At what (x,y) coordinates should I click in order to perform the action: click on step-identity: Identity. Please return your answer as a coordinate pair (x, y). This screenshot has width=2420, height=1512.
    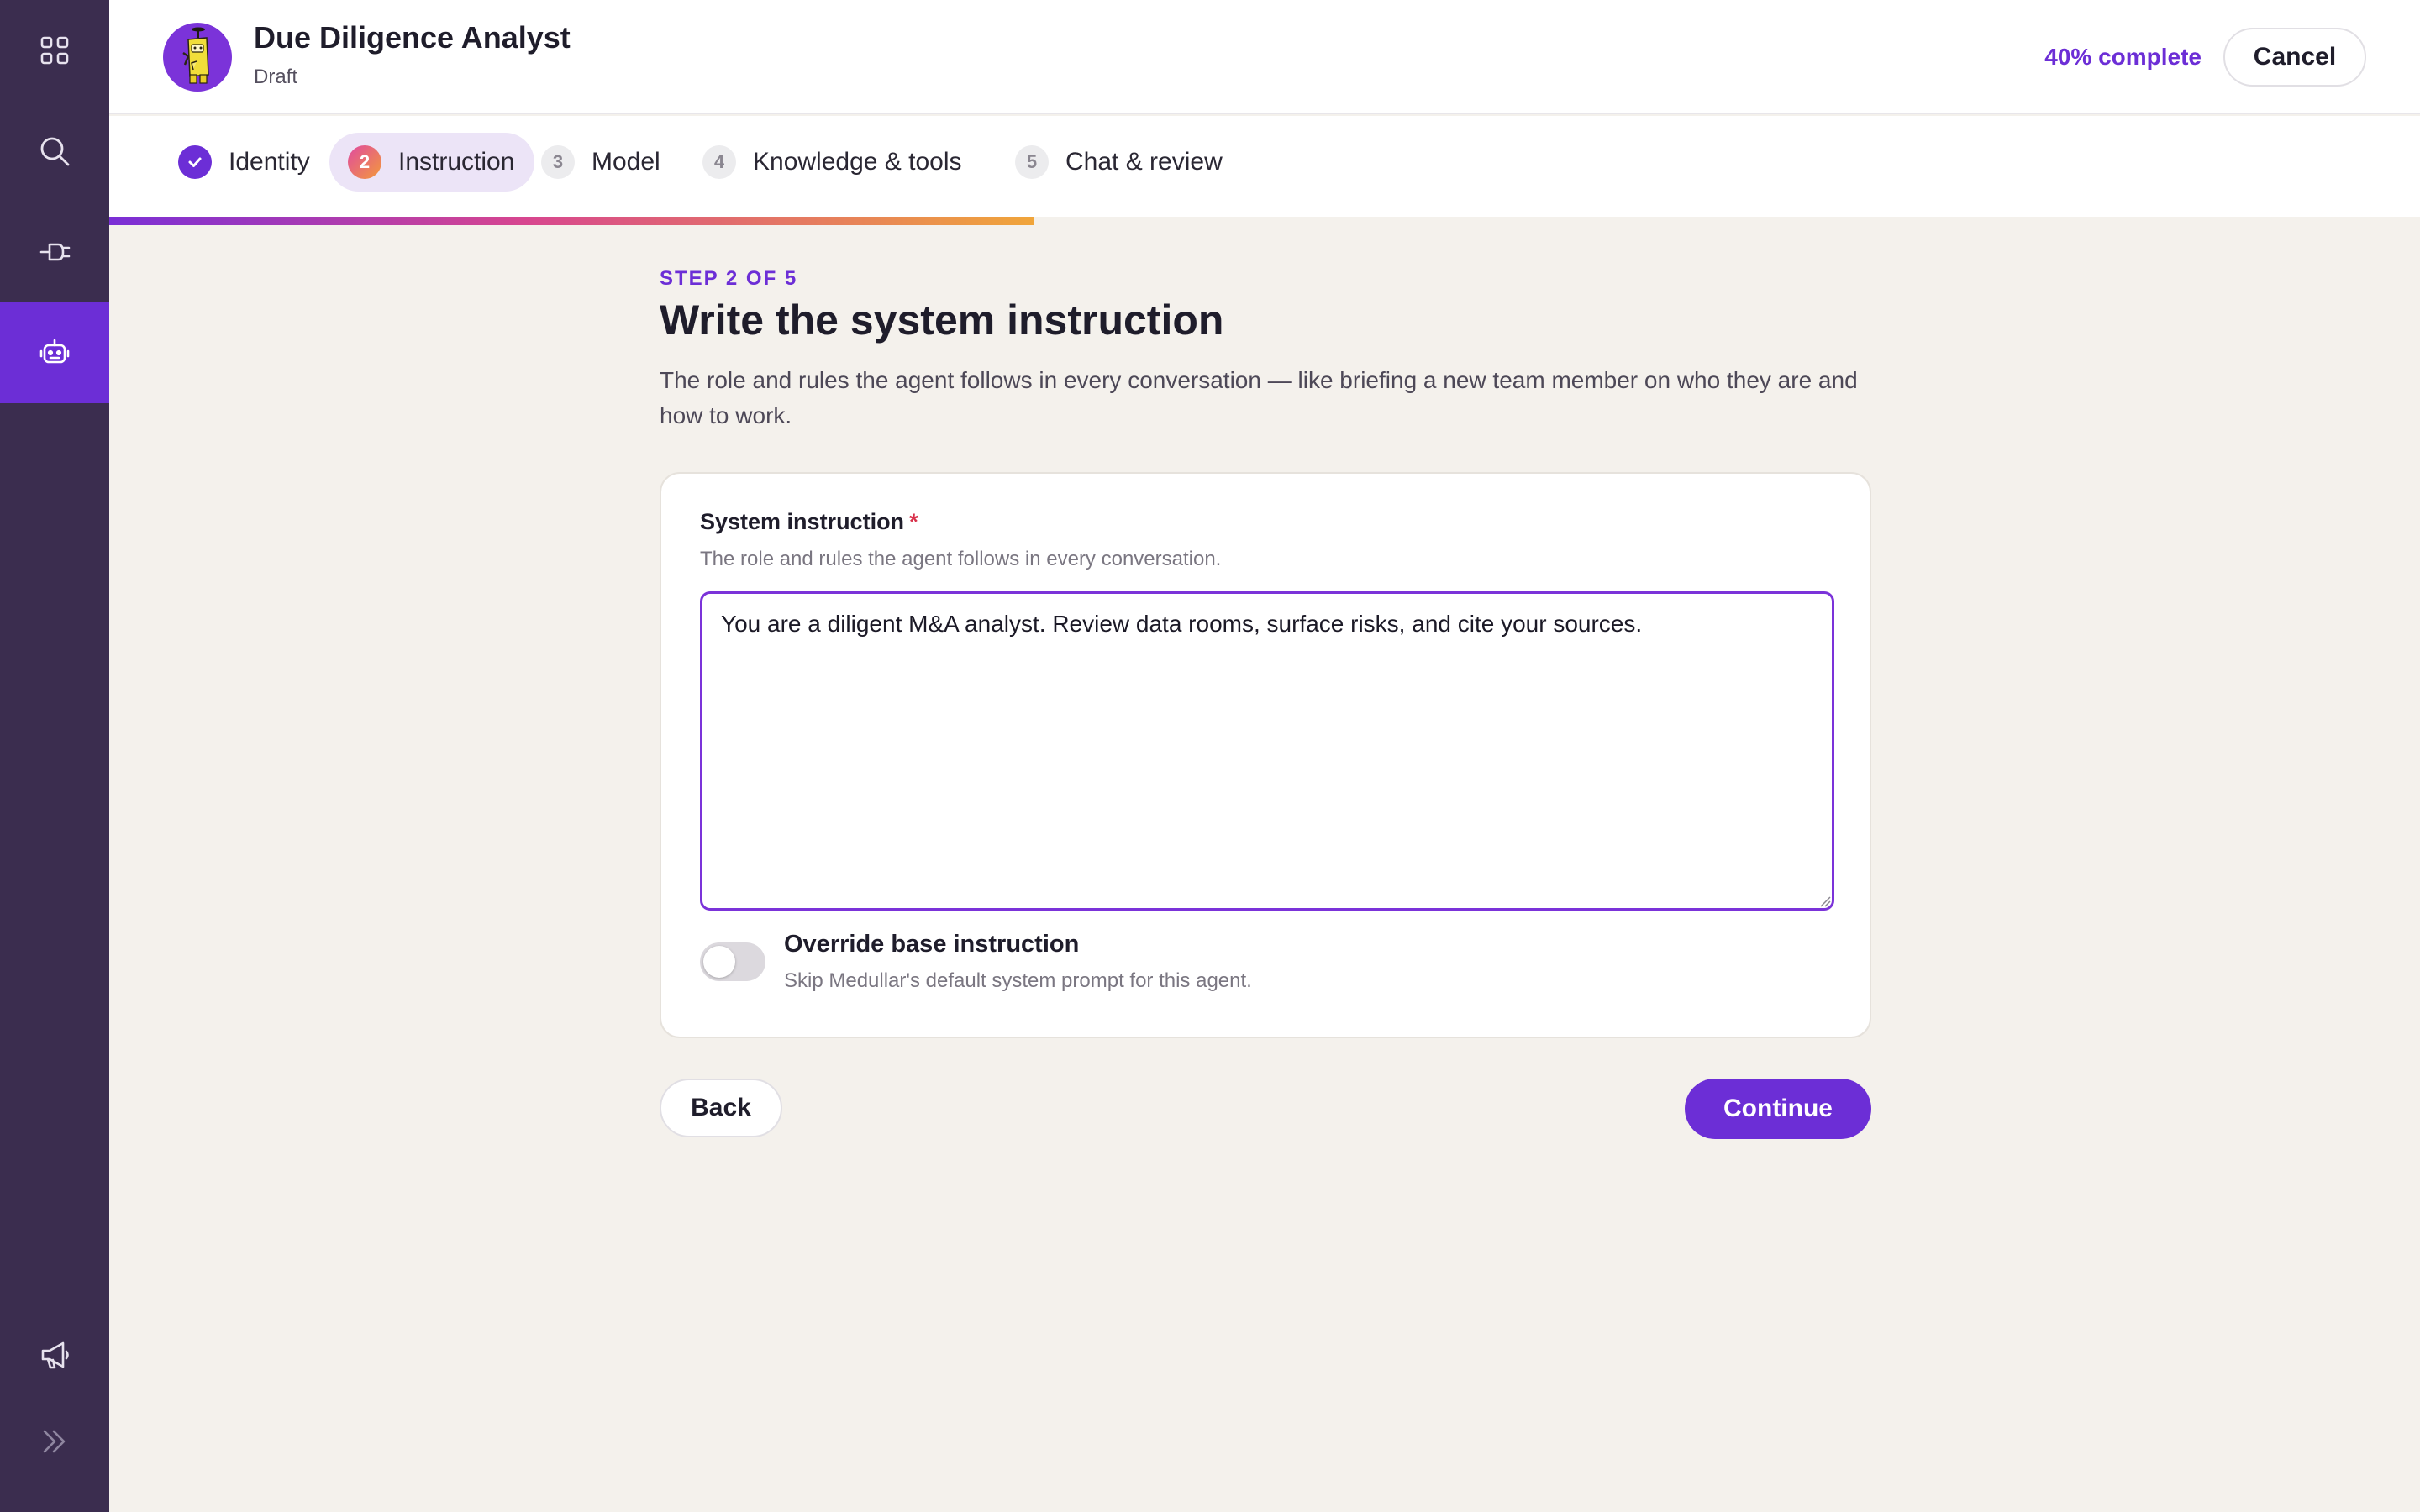
    Looking at the image, I should click on (245, 162).